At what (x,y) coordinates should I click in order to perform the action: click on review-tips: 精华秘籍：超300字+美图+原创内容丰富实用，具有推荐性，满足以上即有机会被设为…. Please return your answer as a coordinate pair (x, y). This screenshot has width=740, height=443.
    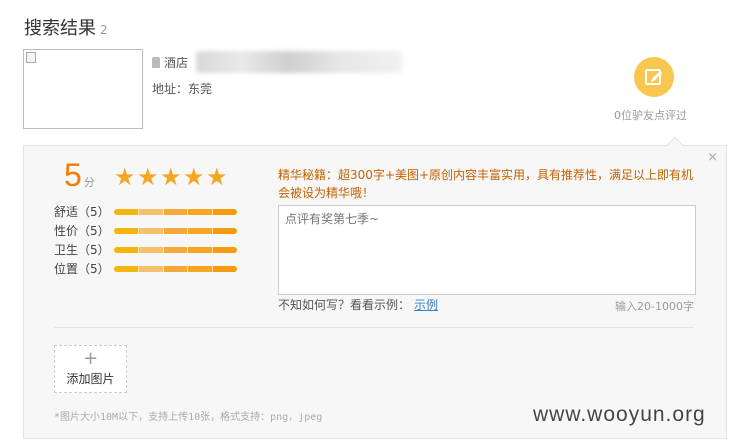
    Looking at the image, I should click on (486, 184).